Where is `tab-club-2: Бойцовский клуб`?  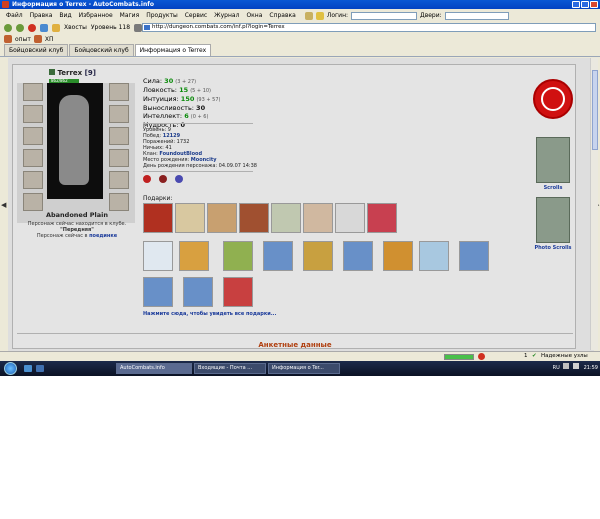 tab-club-2: Бойцовский клуб is located at coordinates (101, 50).